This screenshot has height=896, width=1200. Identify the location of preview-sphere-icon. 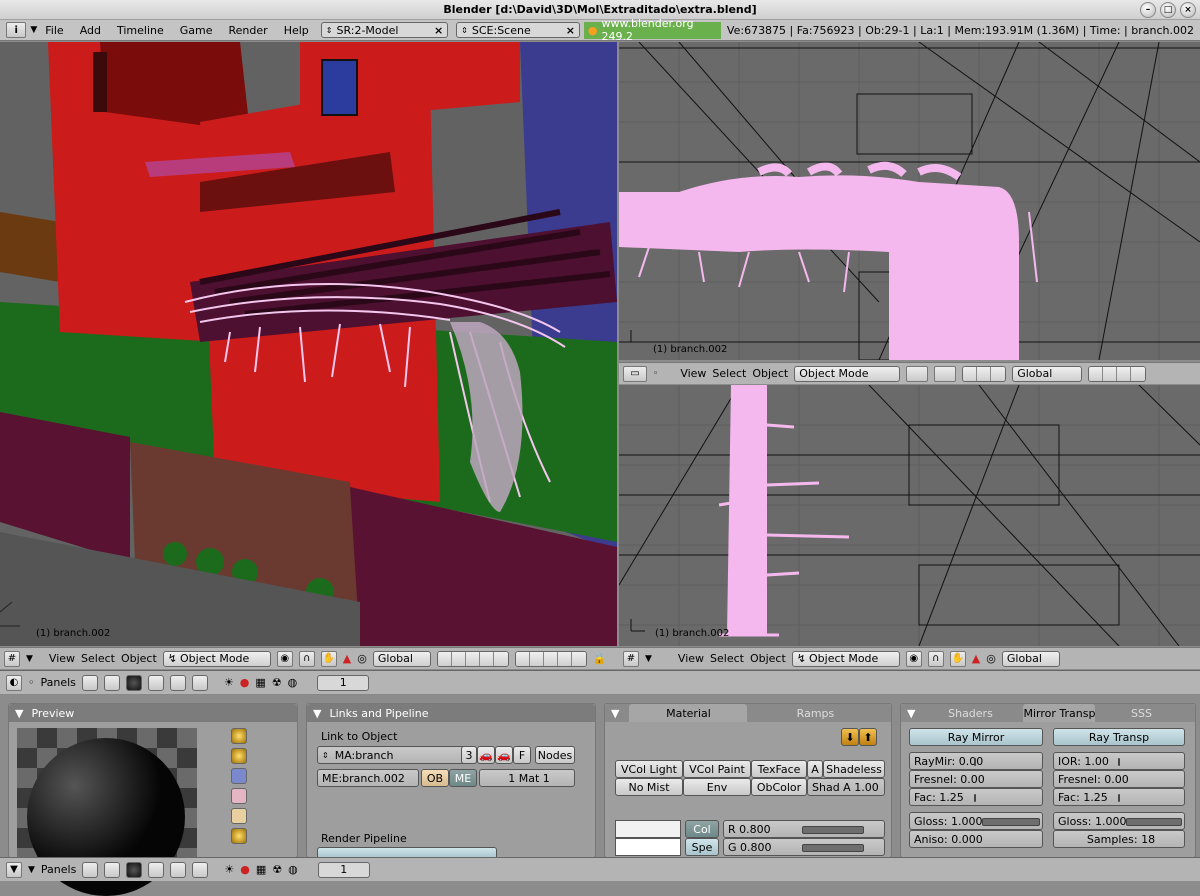
(239, 756).